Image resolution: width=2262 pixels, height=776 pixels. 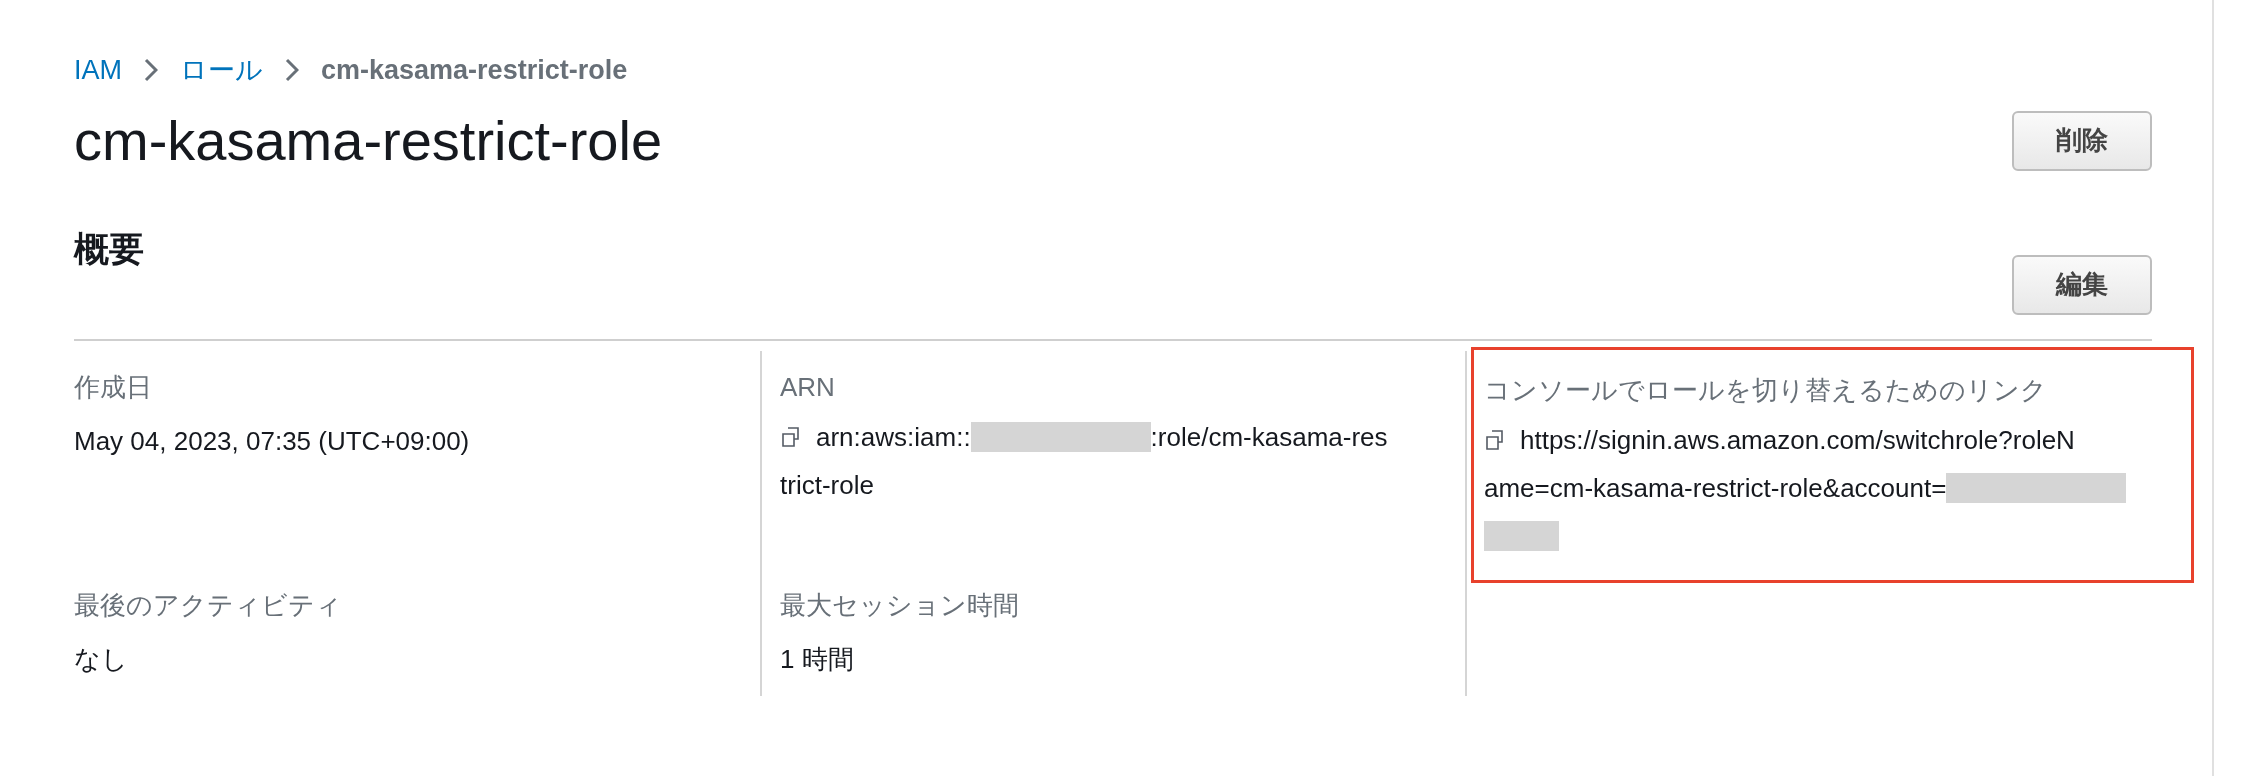 I want to click on field-value: なし, so click(x=101, y=659).